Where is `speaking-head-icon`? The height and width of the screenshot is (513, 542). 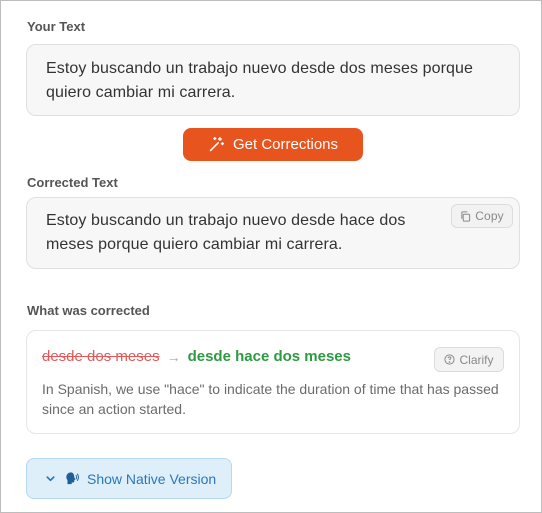 speaking-head-icon is located at coordinates (72, 478).